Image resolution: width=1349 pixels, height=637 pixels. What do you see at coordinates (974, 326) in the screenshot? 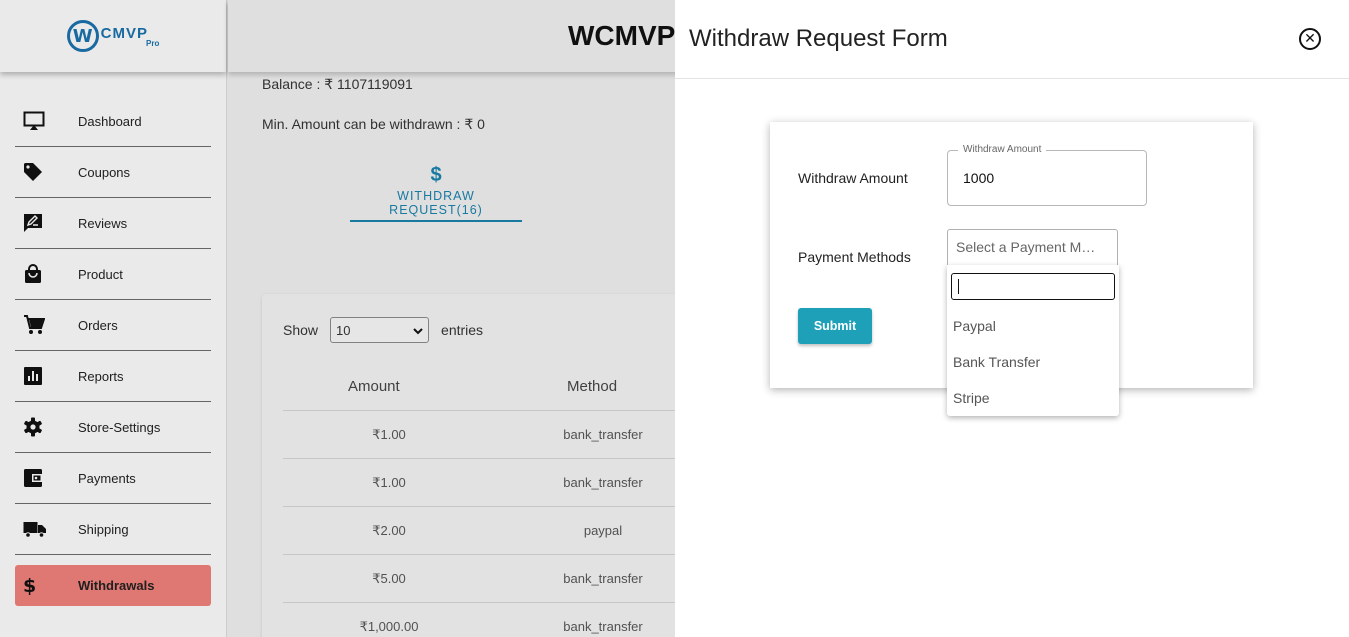
I see `option-paypal: Paypal` at bounding box center [974, 326].